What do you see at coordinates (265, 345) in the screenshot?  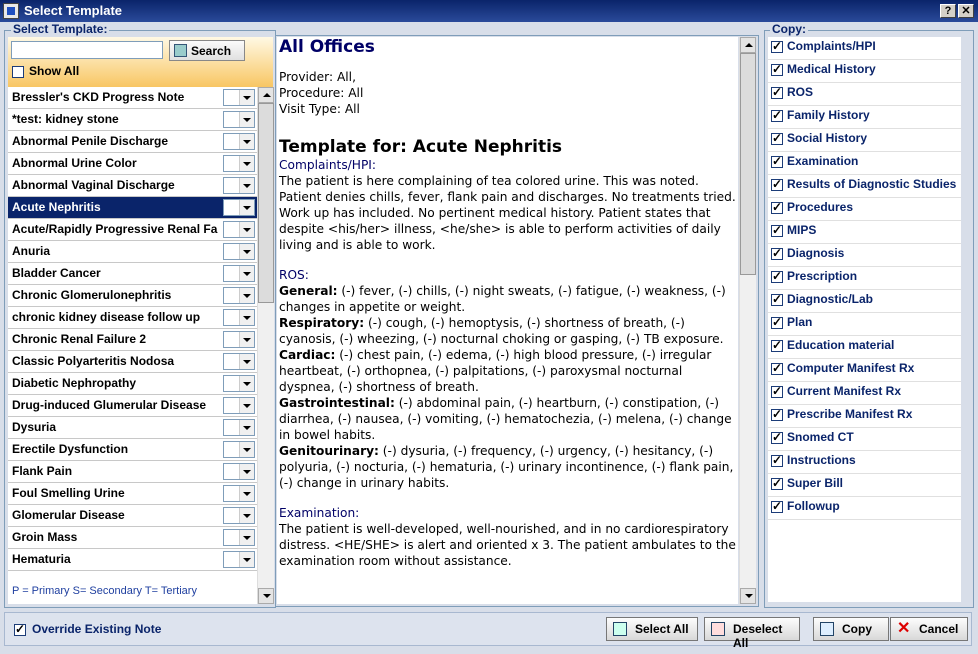 I see `template-list-scrollbar` at bounding box center [265, 345].